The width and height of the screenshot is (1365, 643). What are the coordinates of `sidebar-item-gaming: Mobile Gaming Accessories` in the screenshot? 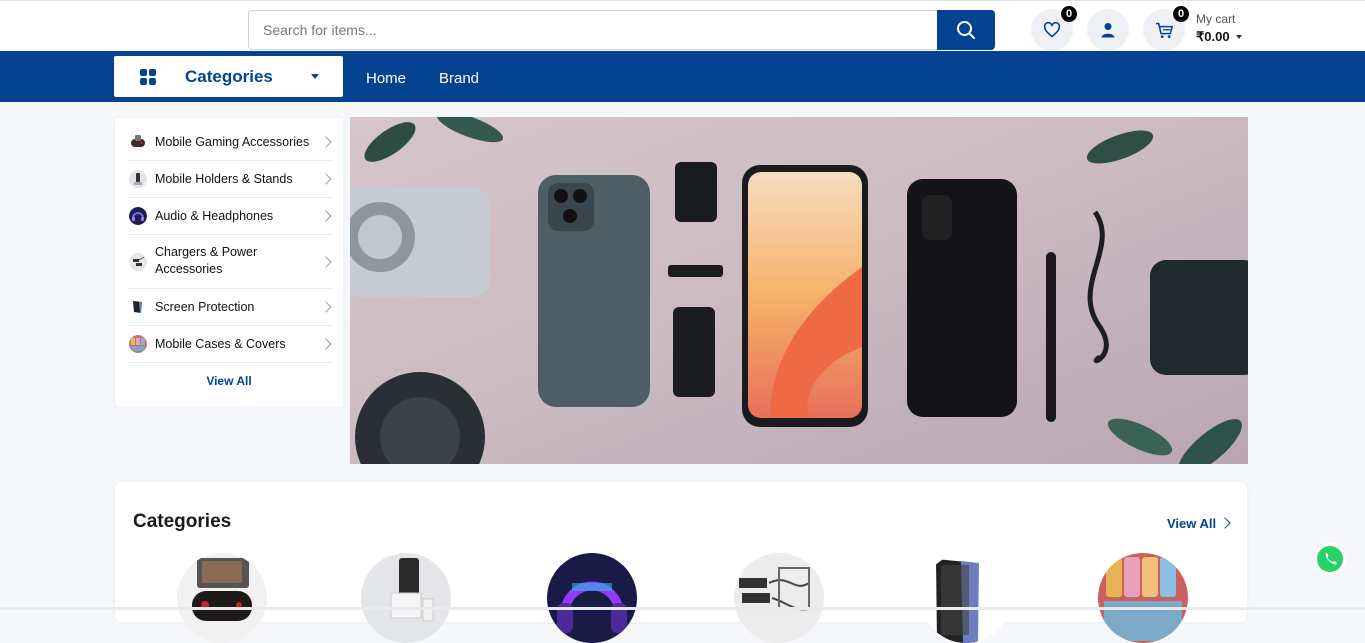 It's located at (230, 142).